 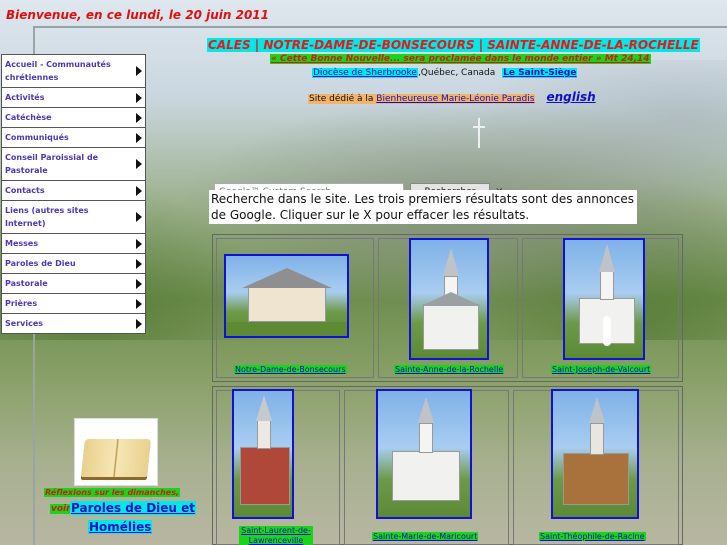 What do you see at coordinates (540, 73) in the screenshot?
I see `saint-siege-link: Le Saint-Siège` at bounding box center [540, 73].